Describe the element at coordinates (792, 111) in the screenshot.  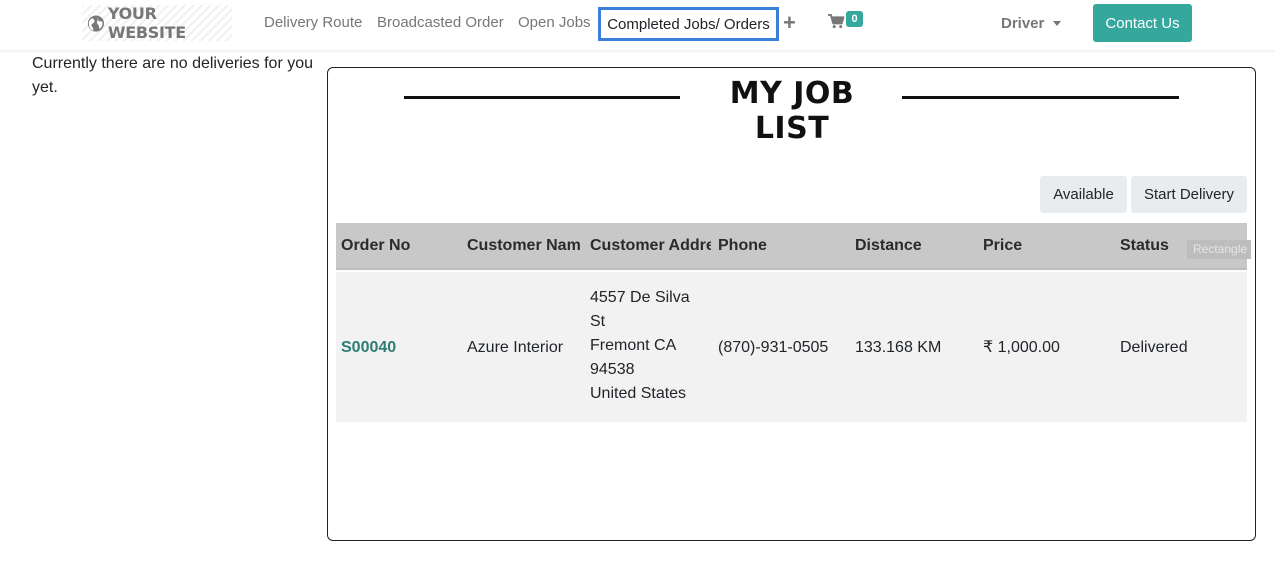
I see `job-list-title: MY JOB LIST` at that location.